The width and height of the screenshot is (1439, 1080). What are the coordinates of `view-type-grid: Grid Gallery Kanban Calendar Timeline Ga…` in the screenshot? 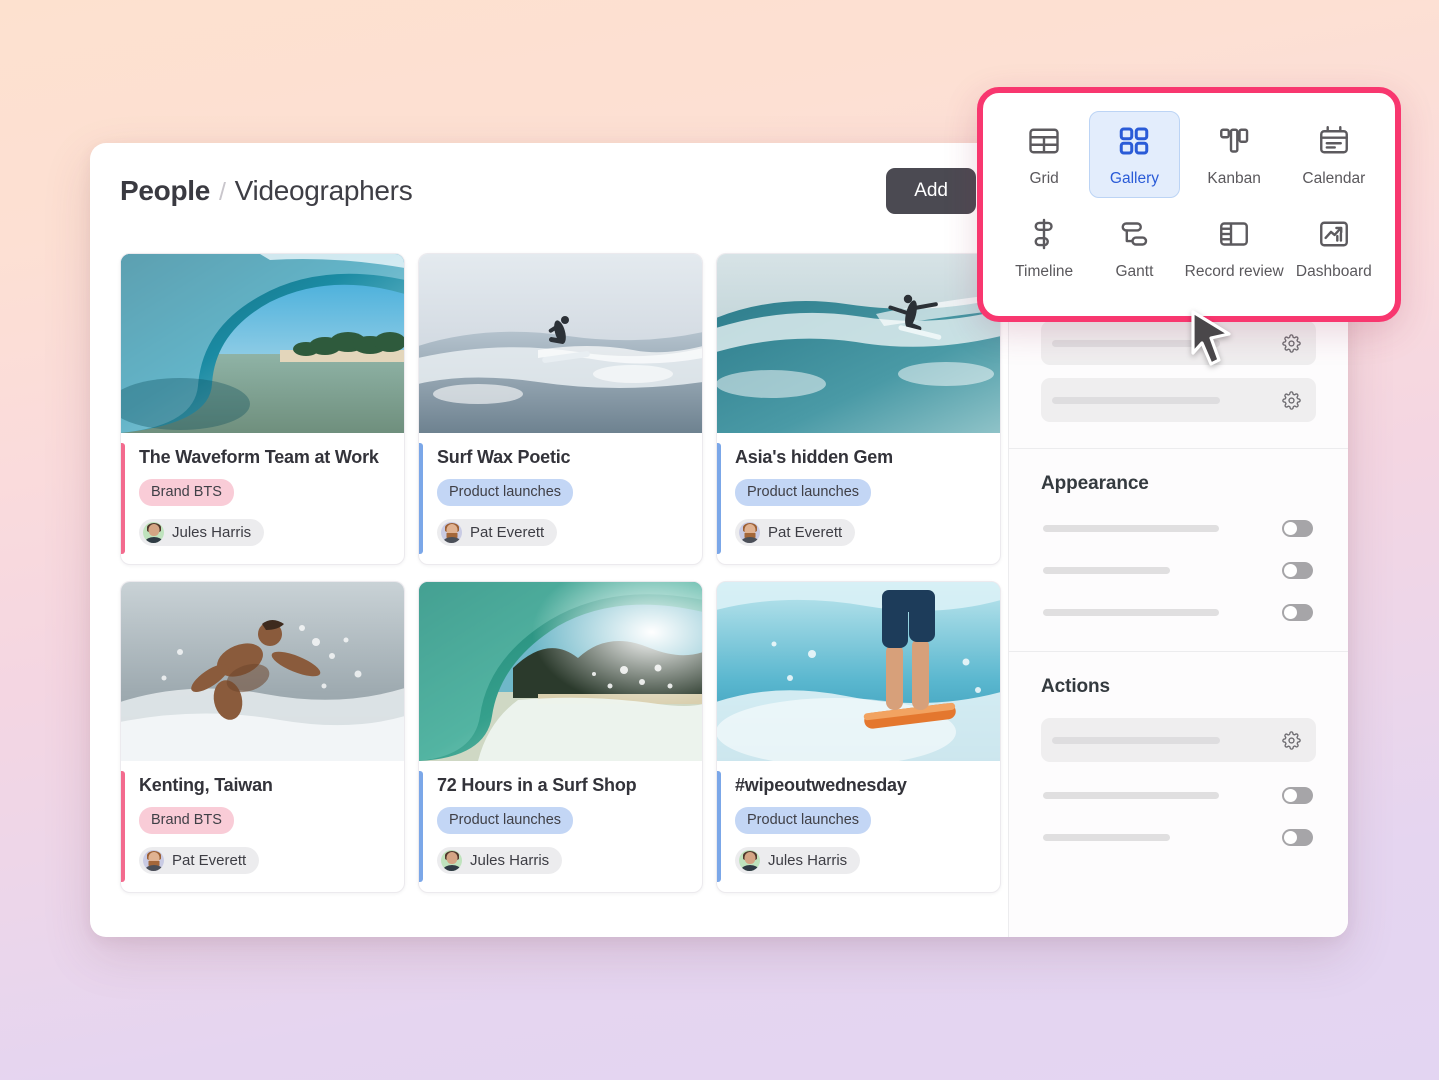 It's located at (1189, 201).